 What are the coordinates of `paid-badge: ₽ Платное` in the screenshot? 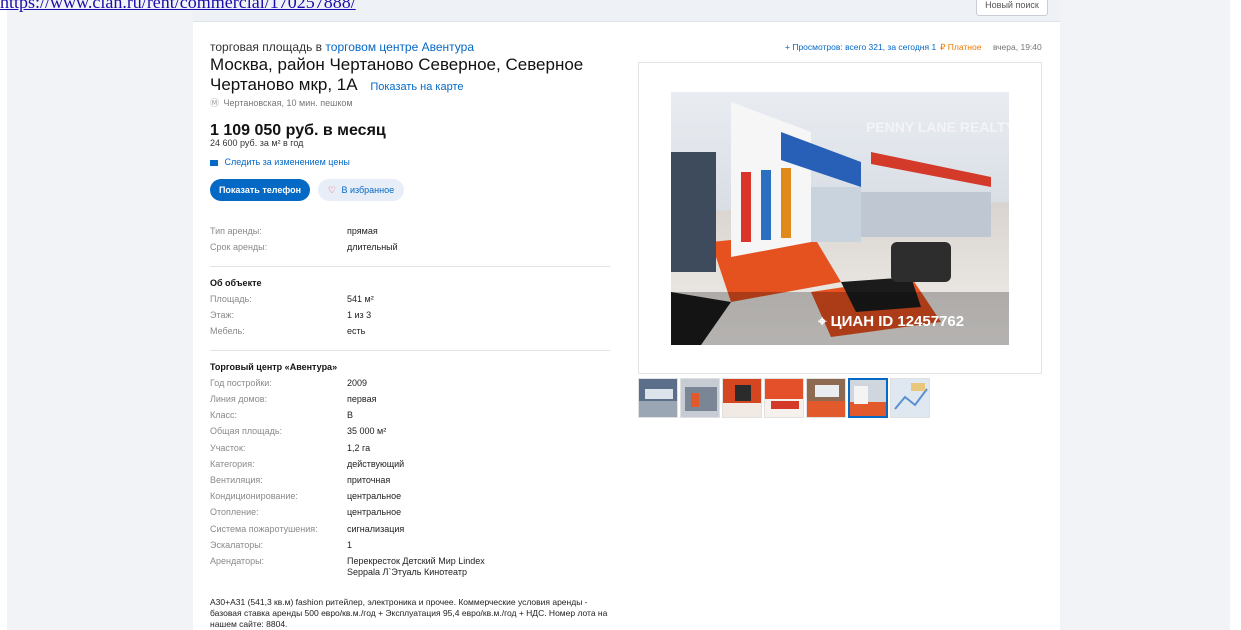 It's located at (960, 47).